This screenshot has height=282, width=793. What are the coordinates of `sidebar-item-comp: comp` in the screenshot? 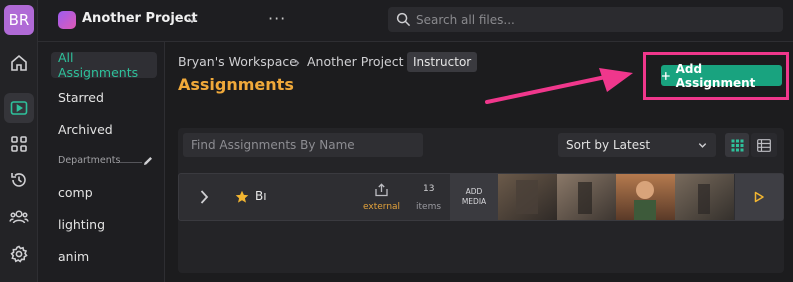 It's located at (104, 192).